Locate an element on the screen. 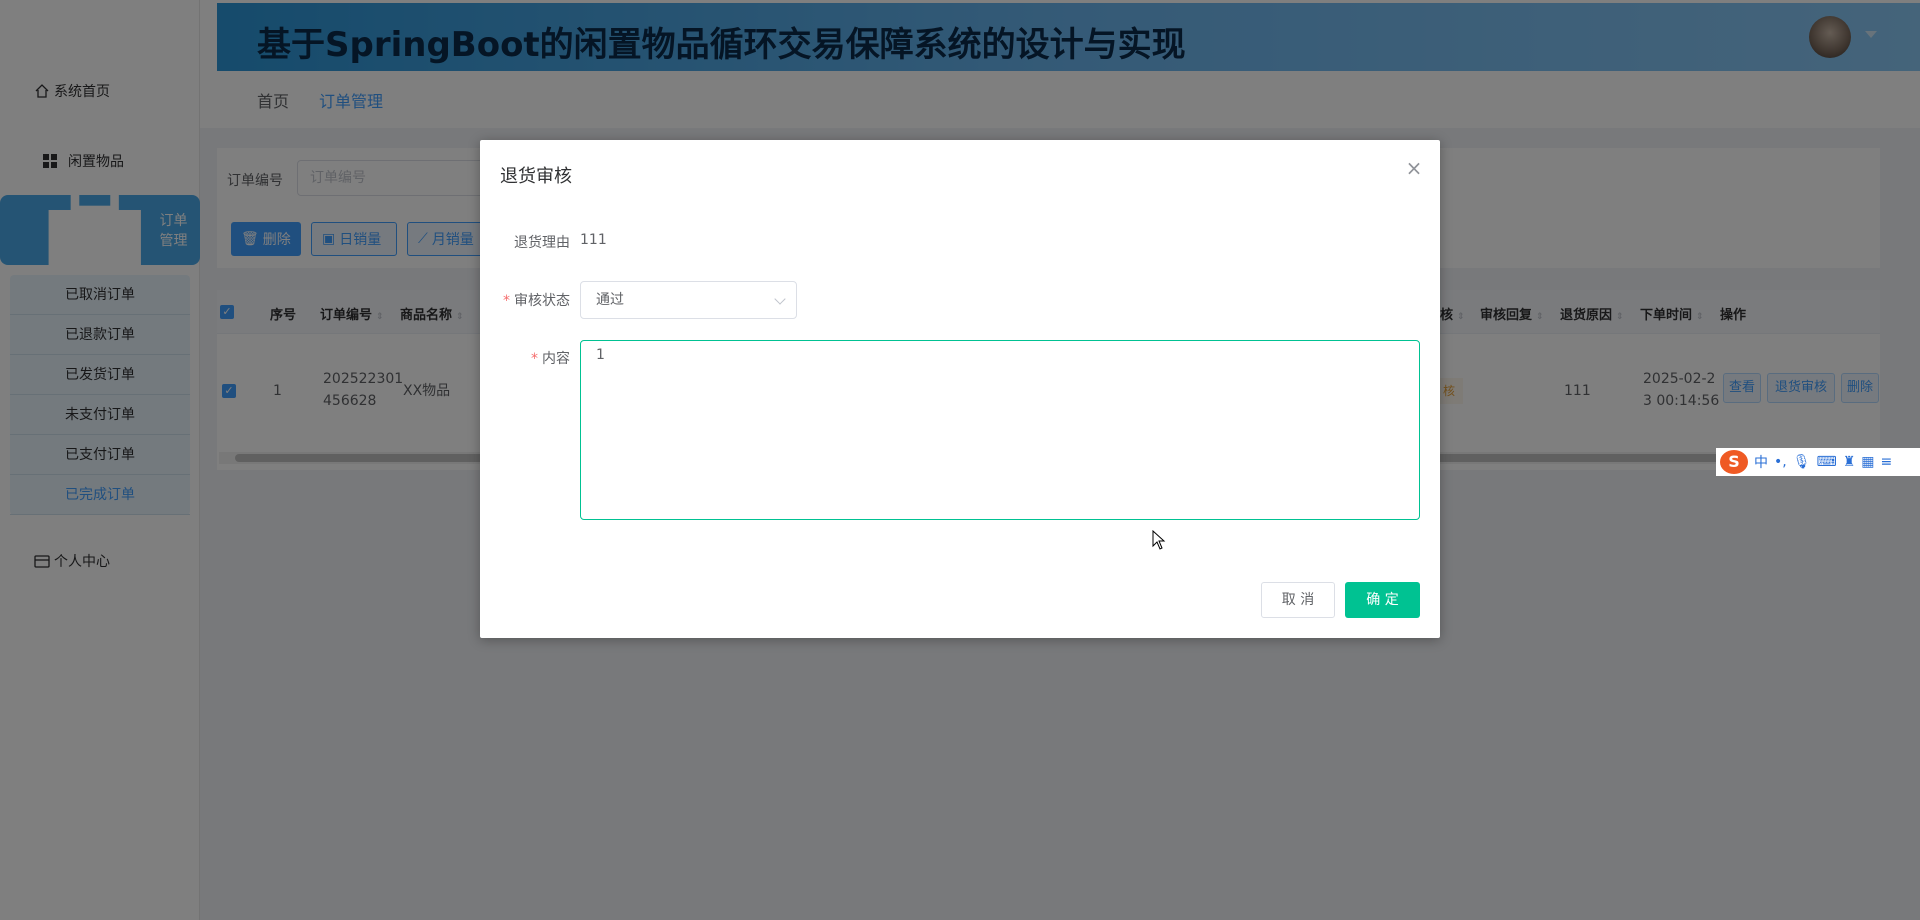  sogou-logo-icon: S is located at coordinates (1734, 462).